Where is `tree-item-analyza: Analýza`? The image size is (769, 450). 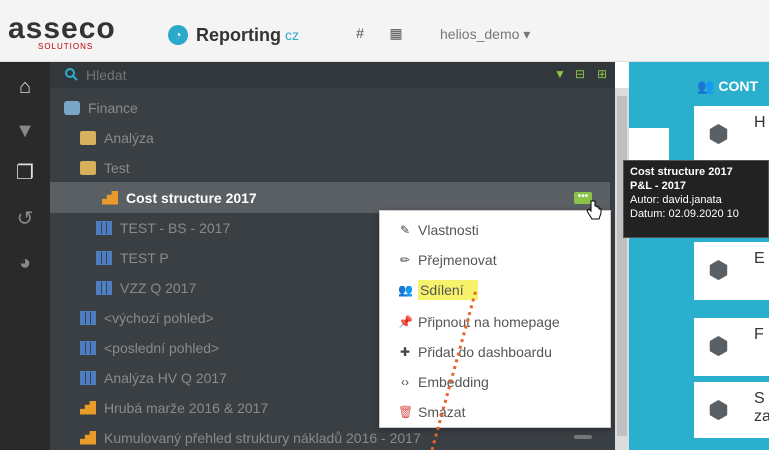
tree-item-analyza: Analýza is located at coordinates (330, 137).